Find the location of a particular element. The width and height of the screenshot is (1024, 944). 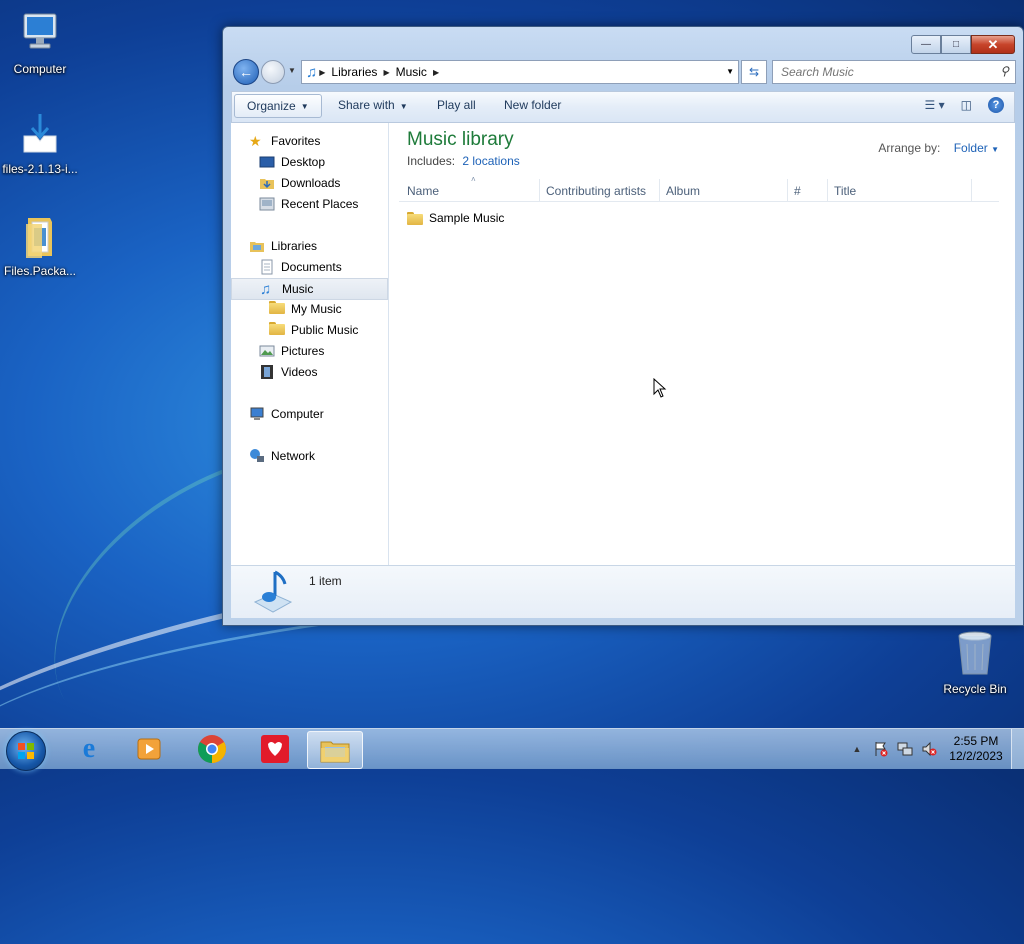

help-icon: ? is located at coordinates (996, 105).